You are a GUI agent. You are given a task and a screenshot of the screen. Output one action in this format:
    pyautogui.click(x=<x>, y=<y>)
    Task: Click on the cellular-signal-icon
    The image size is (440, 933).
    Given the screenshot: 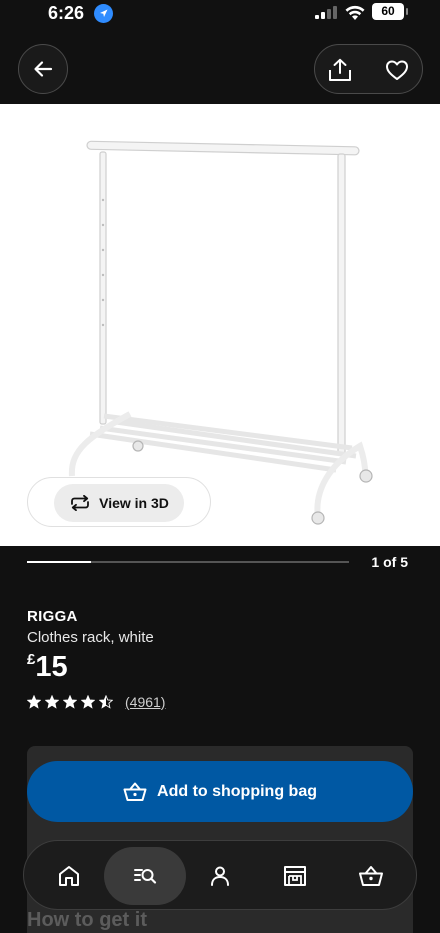 What is the action you would take?
    pyautogui.click(x=326, y=12)
    